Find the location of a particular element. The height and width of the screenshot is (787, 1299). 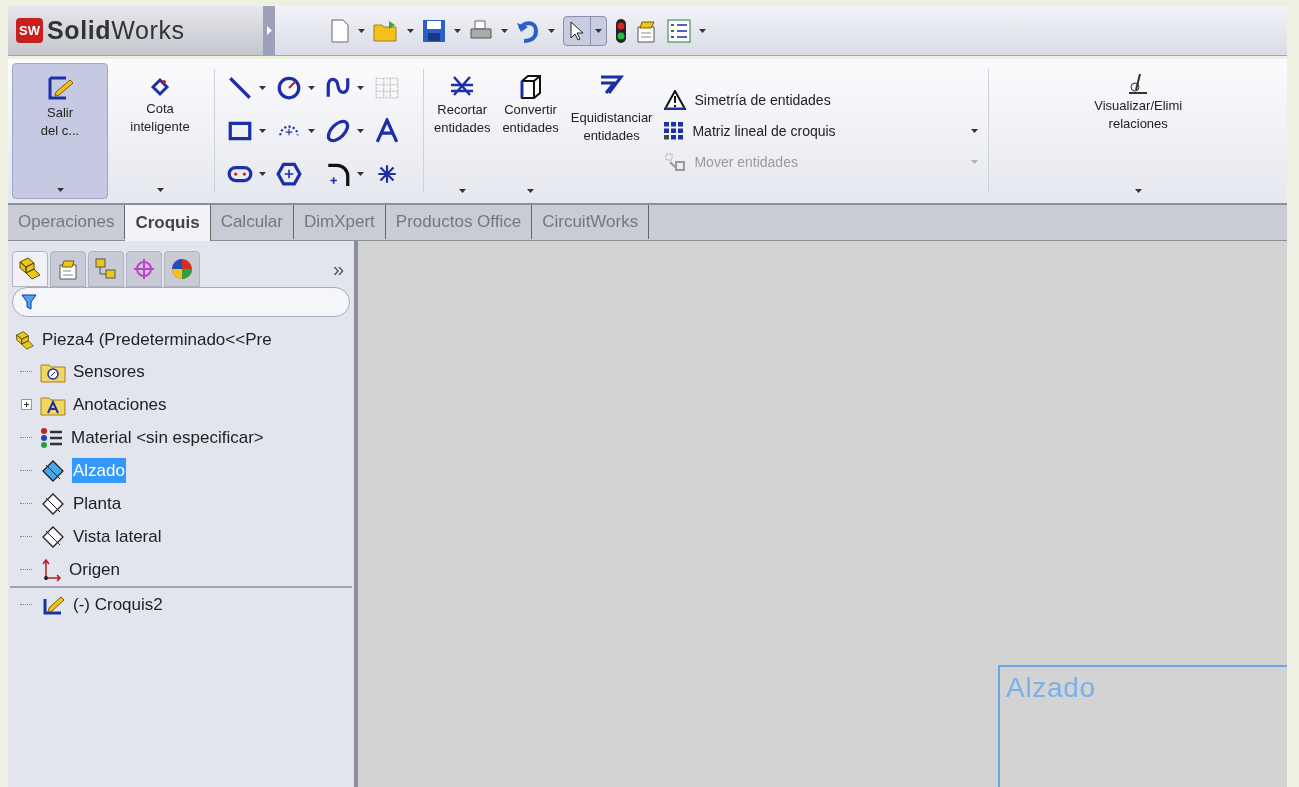

ribbon-list-item: Matriz lineal de croquis is located at coordinates (821, 131).